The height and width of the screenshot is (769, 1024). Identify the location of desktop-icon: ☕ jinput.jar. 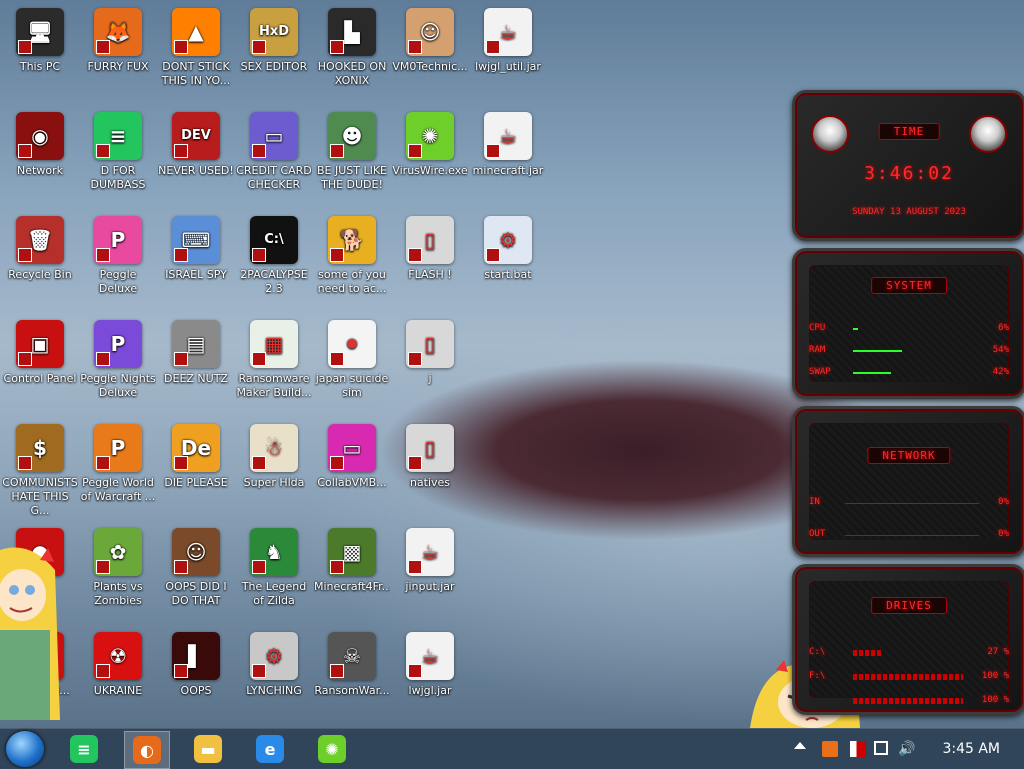
(430, 578).